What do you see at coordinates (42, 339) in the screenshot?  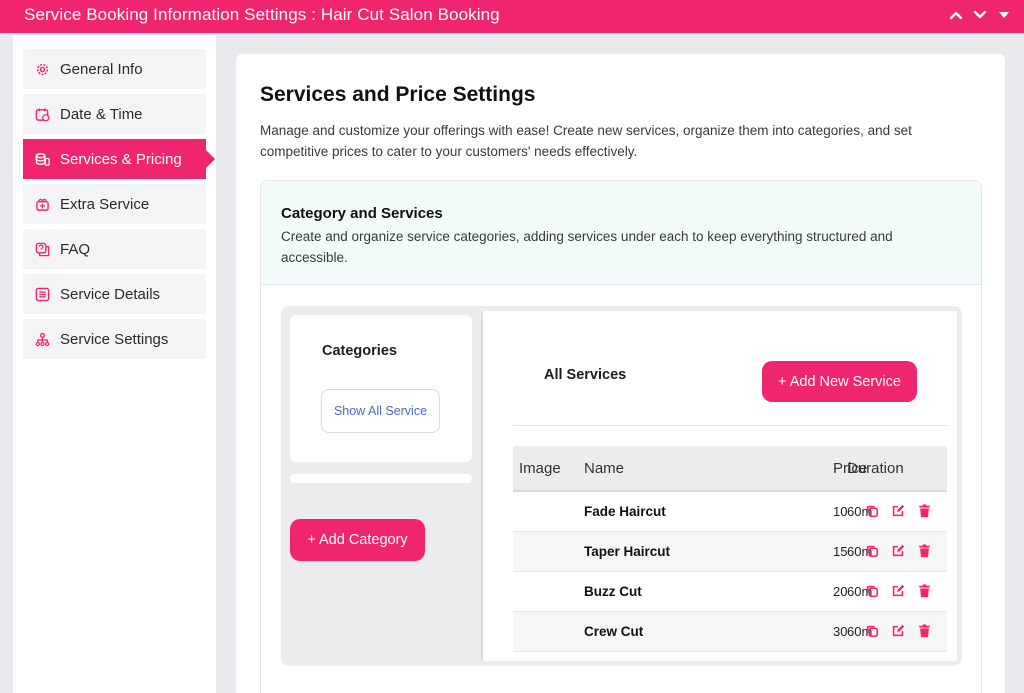 I see `sitemap-icon` at bounding box center [42, 339].